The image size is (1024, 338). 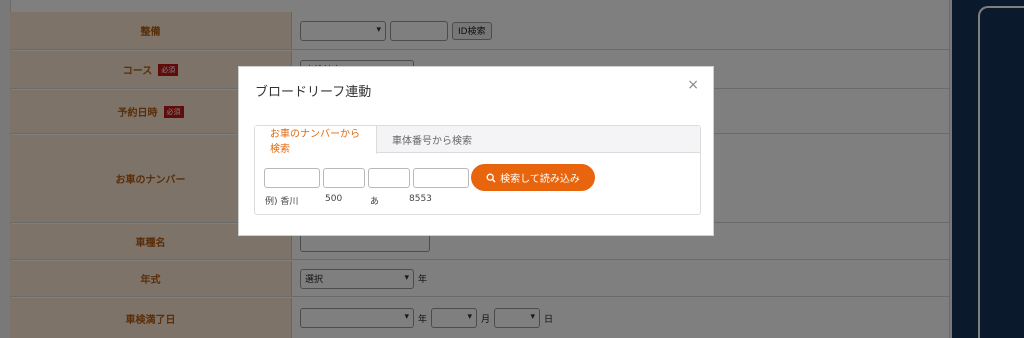 I want to click on tab-plate-search: お車のナンバーから検索, so click(x=316, y=140).